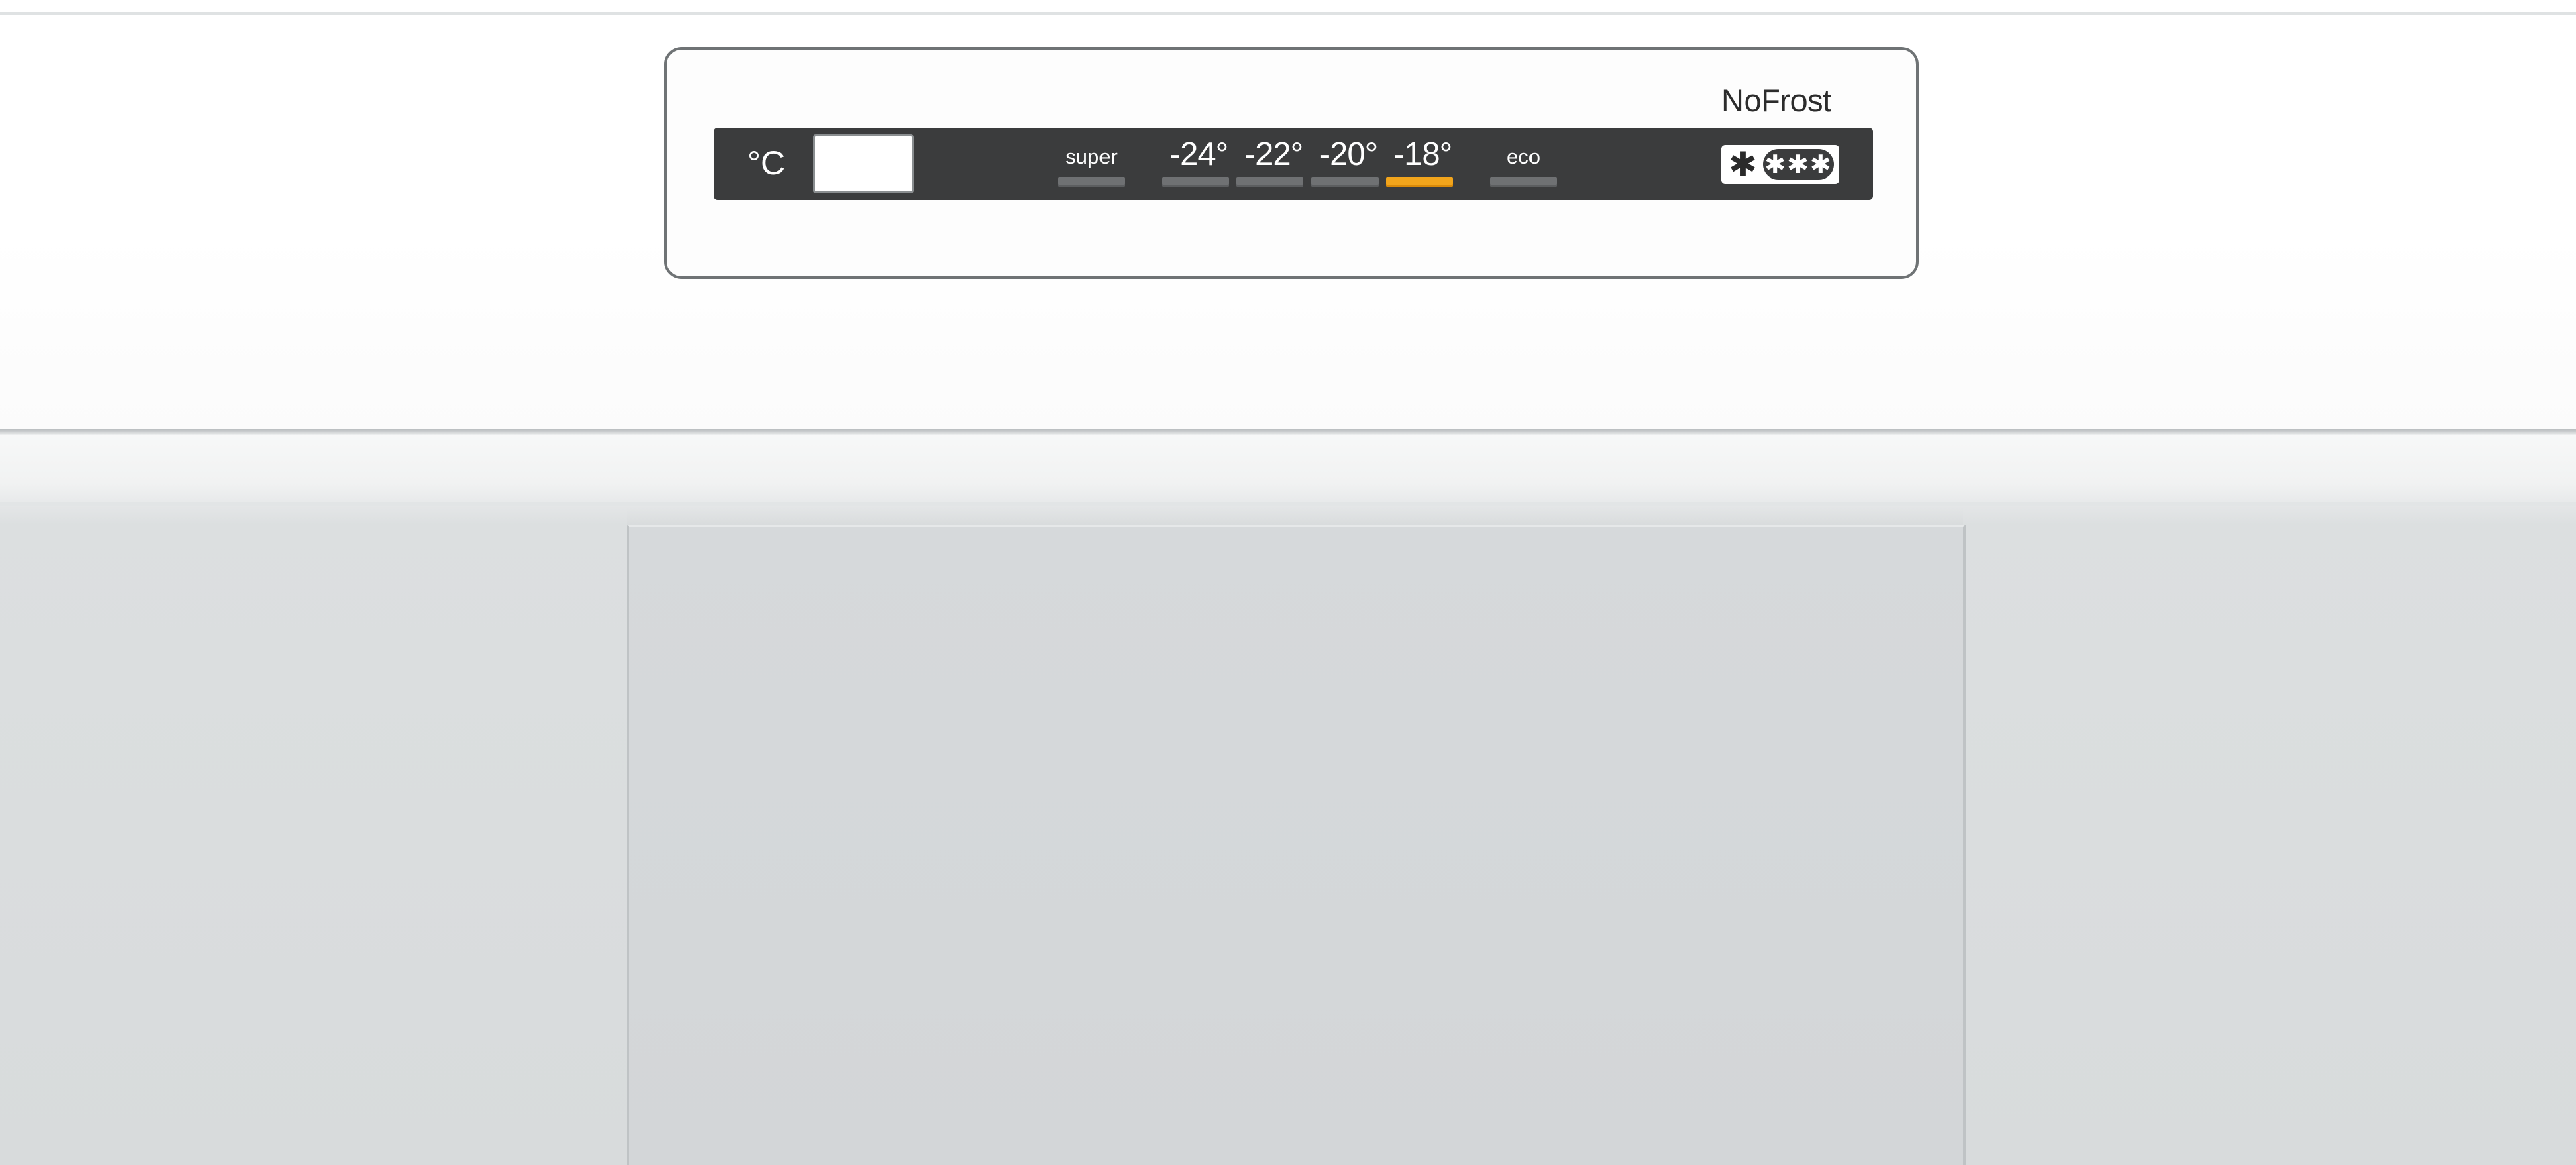 This screenshot has width=2576, height=1165. What do you see at coordinates (1091, 182) in the screenshot?
I see `indicator-super` at bounding box center [1091, 182].